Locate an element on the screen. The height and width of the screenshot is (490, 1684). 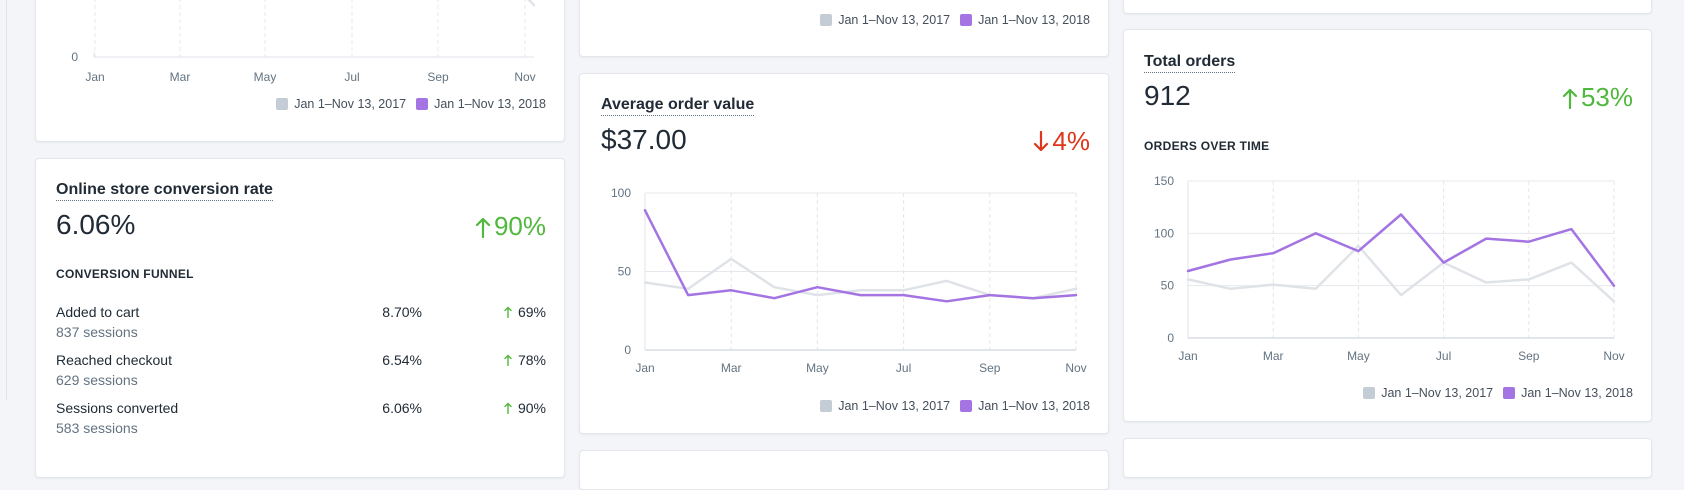
funnel-step-change-value: 78% is located at coordinates (531, 360).